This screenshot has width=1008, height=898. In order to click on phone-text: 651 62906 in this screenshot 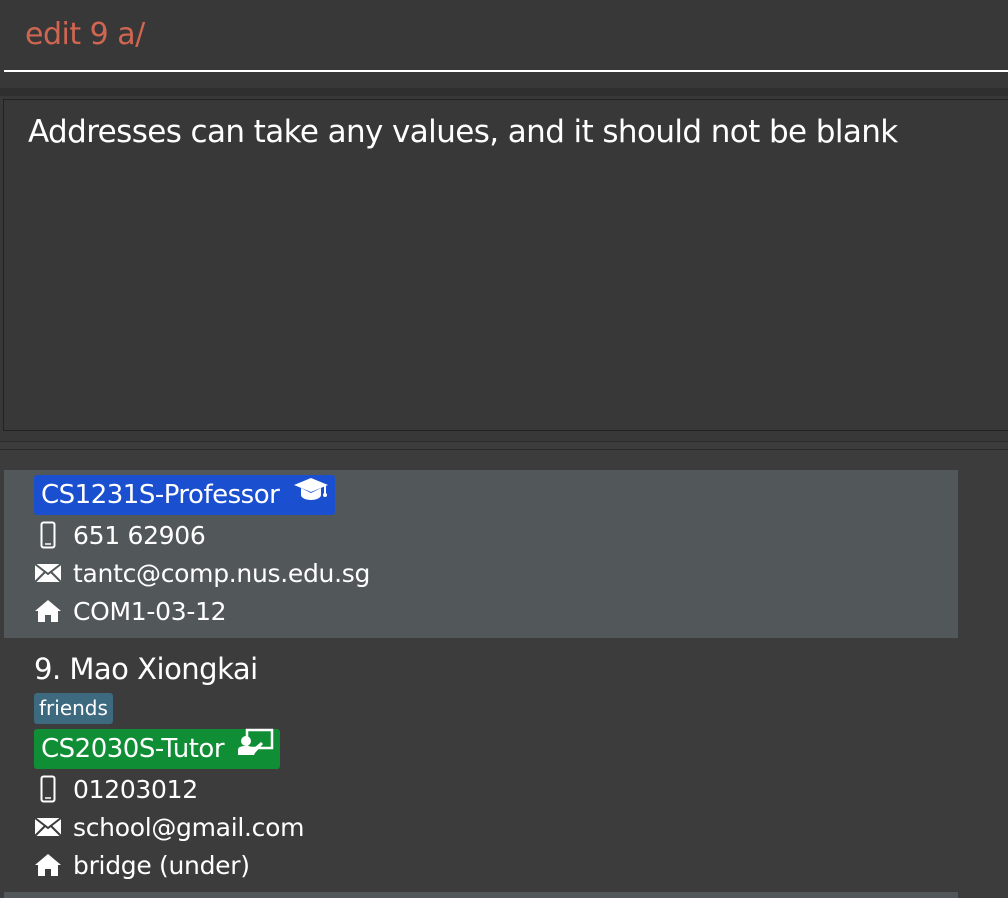, I will do `click(139, 535)`.